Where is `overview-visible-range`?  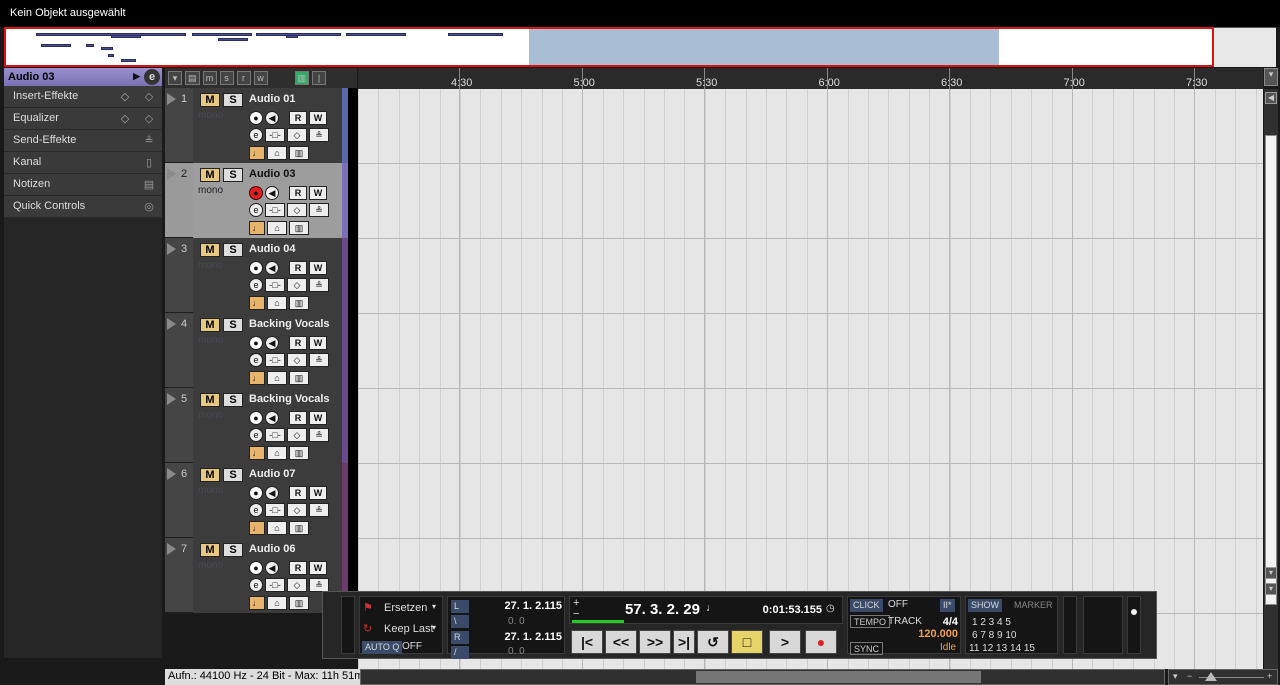
overview-visible-range is located at coordinates (764, 47).